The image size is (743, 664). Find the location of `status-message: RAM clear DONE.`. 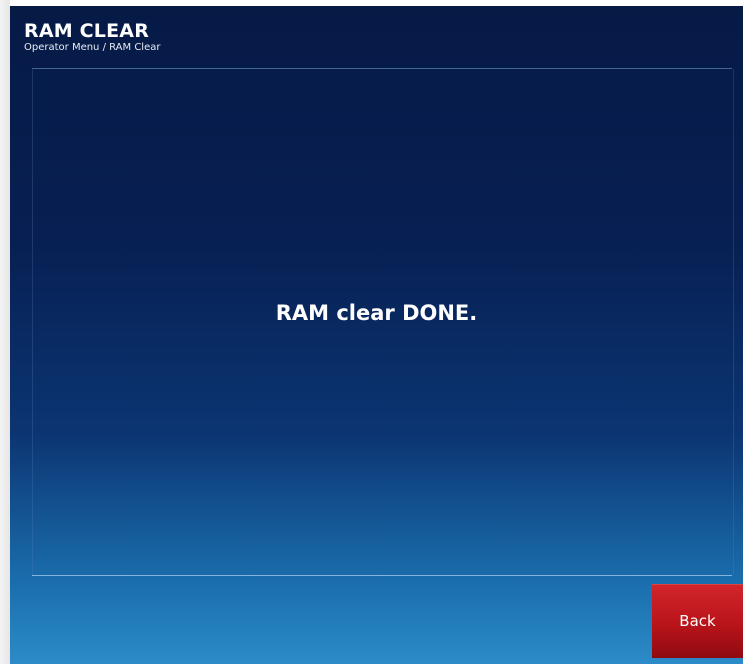

status-message: RAM clear DONE. is located at coordinates (376, 313).